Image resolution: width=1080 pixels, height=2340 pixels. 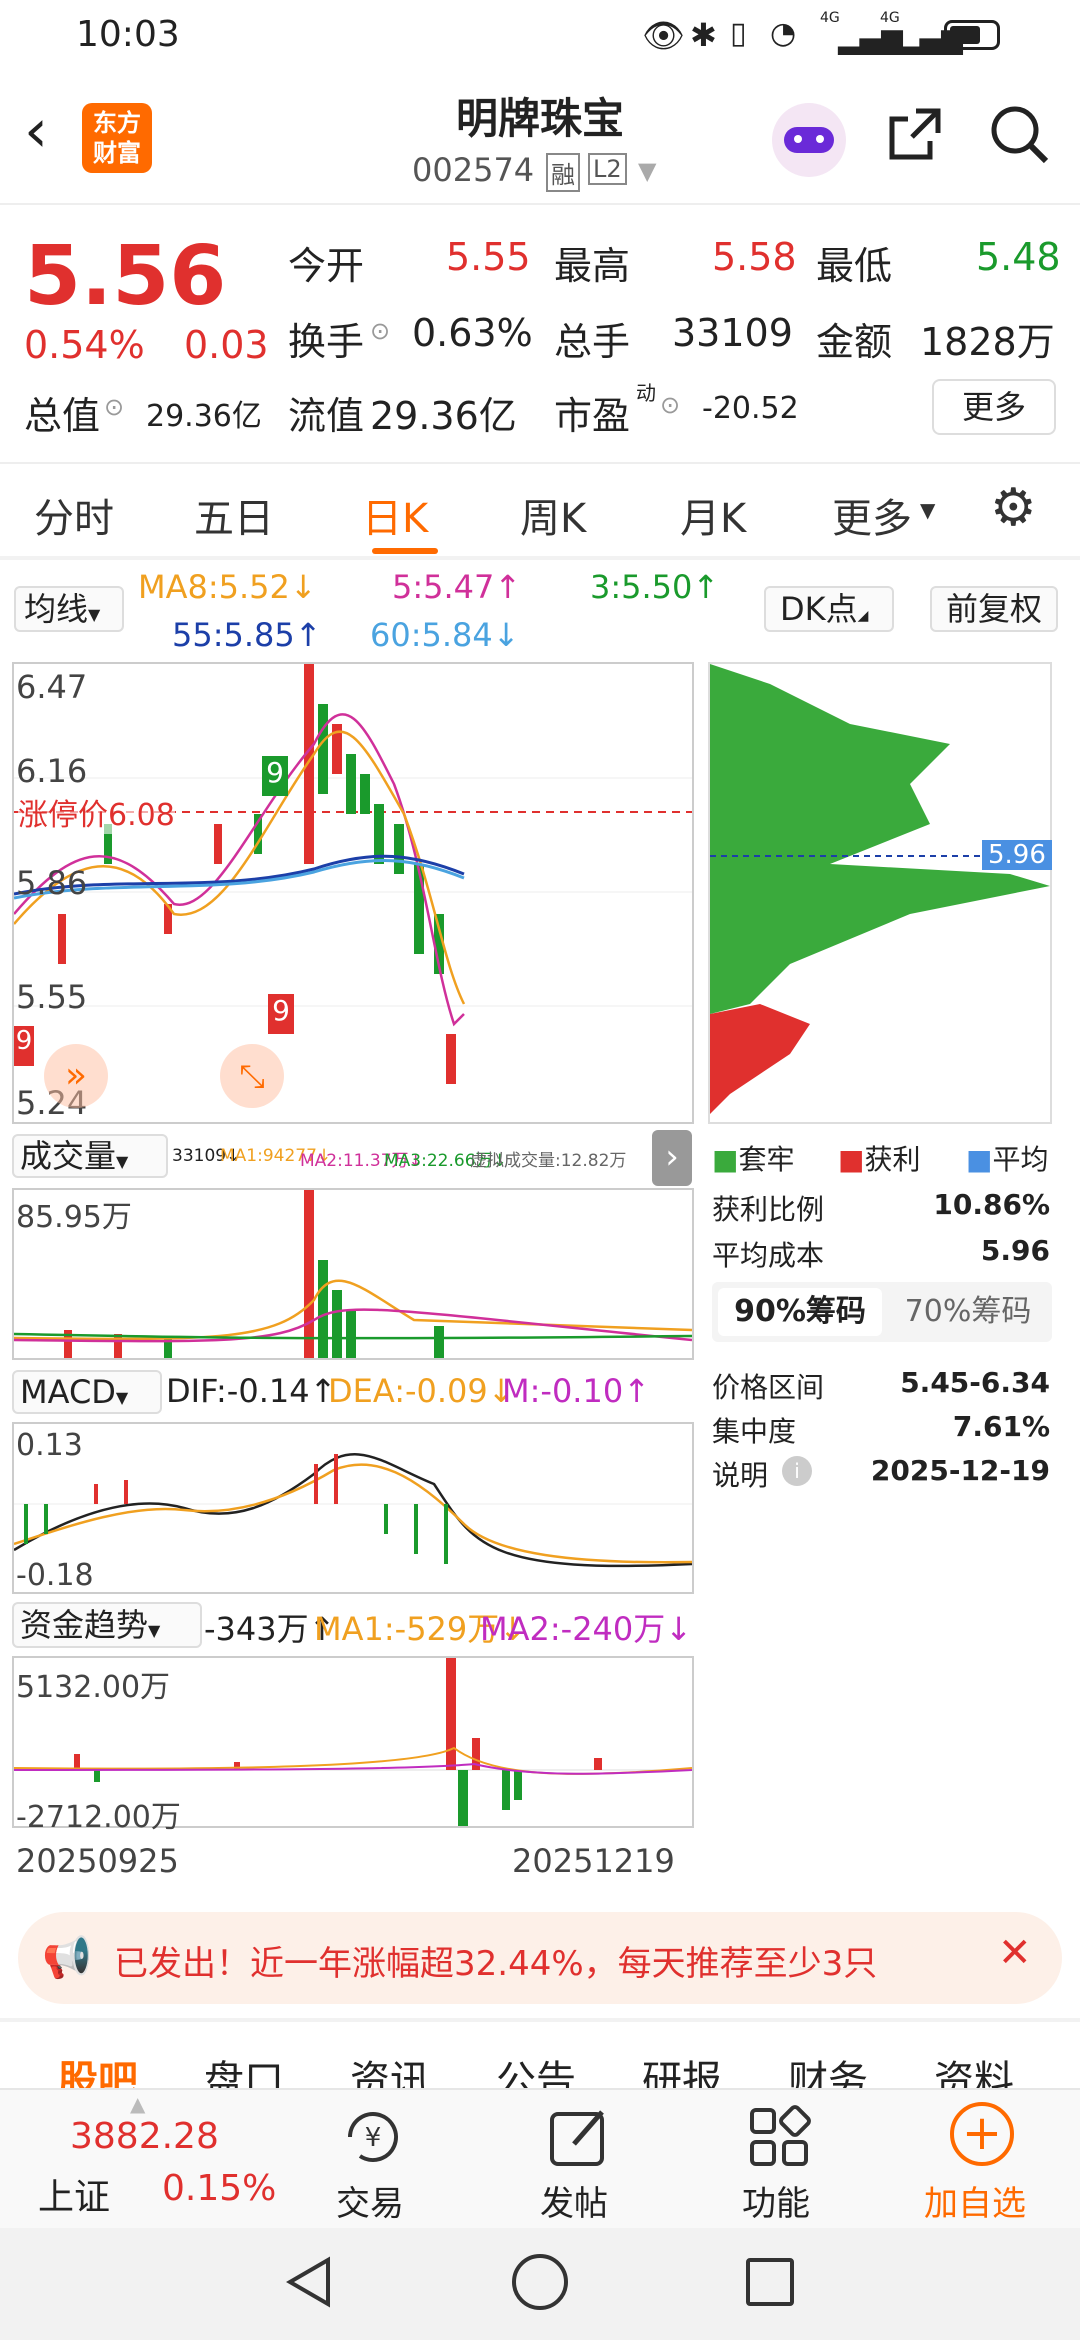 I want to click on margin-tag: 融, so click(x=563, y=172).